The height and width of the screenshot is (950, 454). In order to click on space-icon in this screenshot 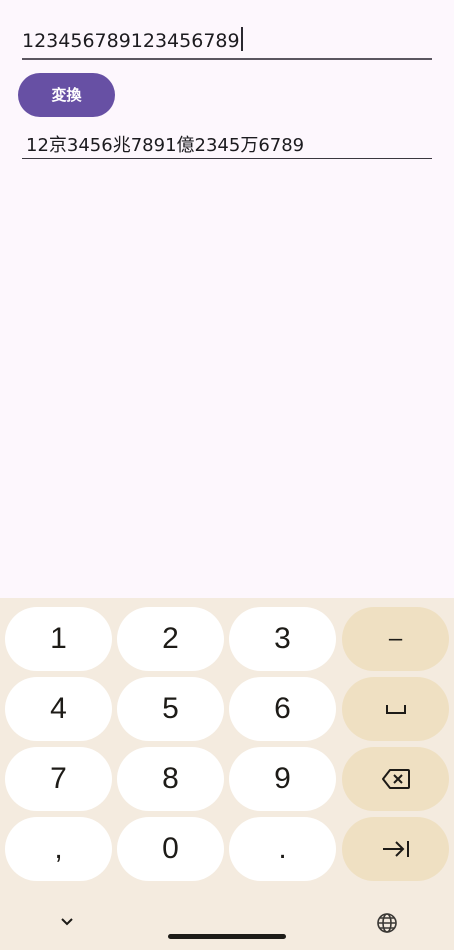, I will do `click(395, 709)`.